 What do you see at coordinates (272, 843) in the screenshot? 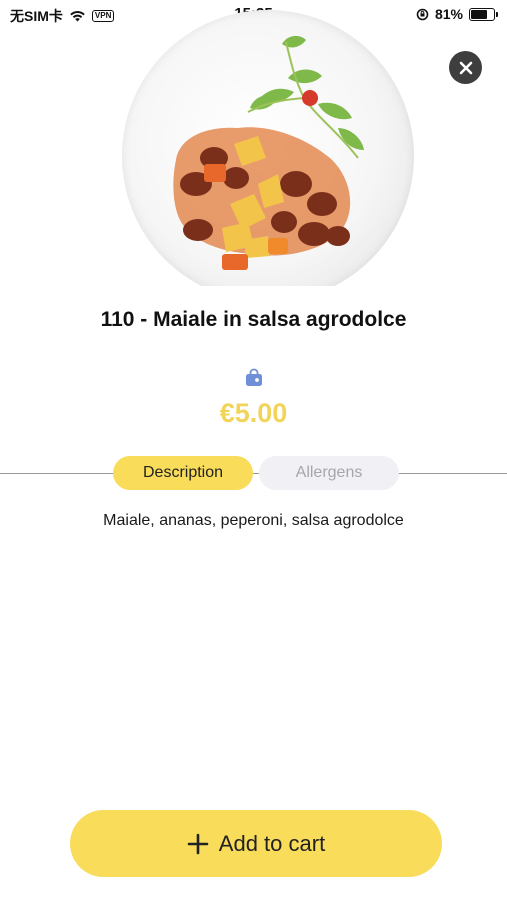
I see `add-to-cart-label: Add to cart` at bounding box center [272, 843].